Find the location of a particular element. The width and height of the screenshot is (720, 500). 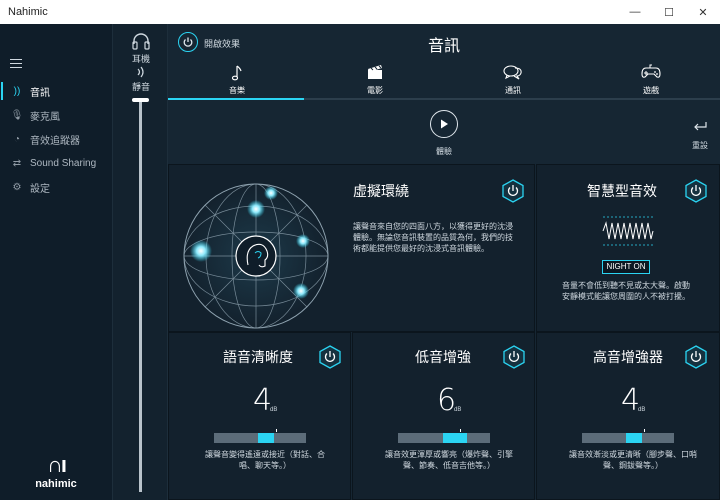

window-controls: — ☐ ✕ is located at coordinates (669, 12).